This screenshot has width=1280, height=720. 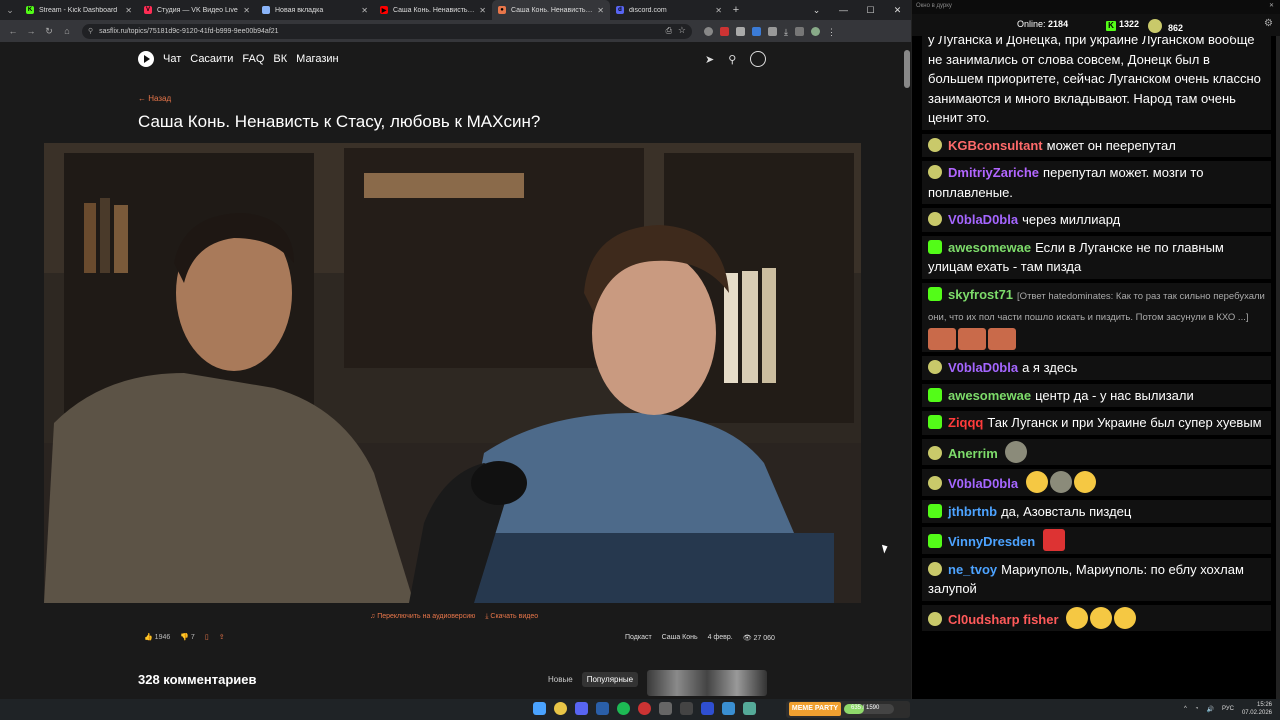 What do you see at coordinates (707, 708) in the screenshot?
I see `player-icon` at bounding box center [707, 708].